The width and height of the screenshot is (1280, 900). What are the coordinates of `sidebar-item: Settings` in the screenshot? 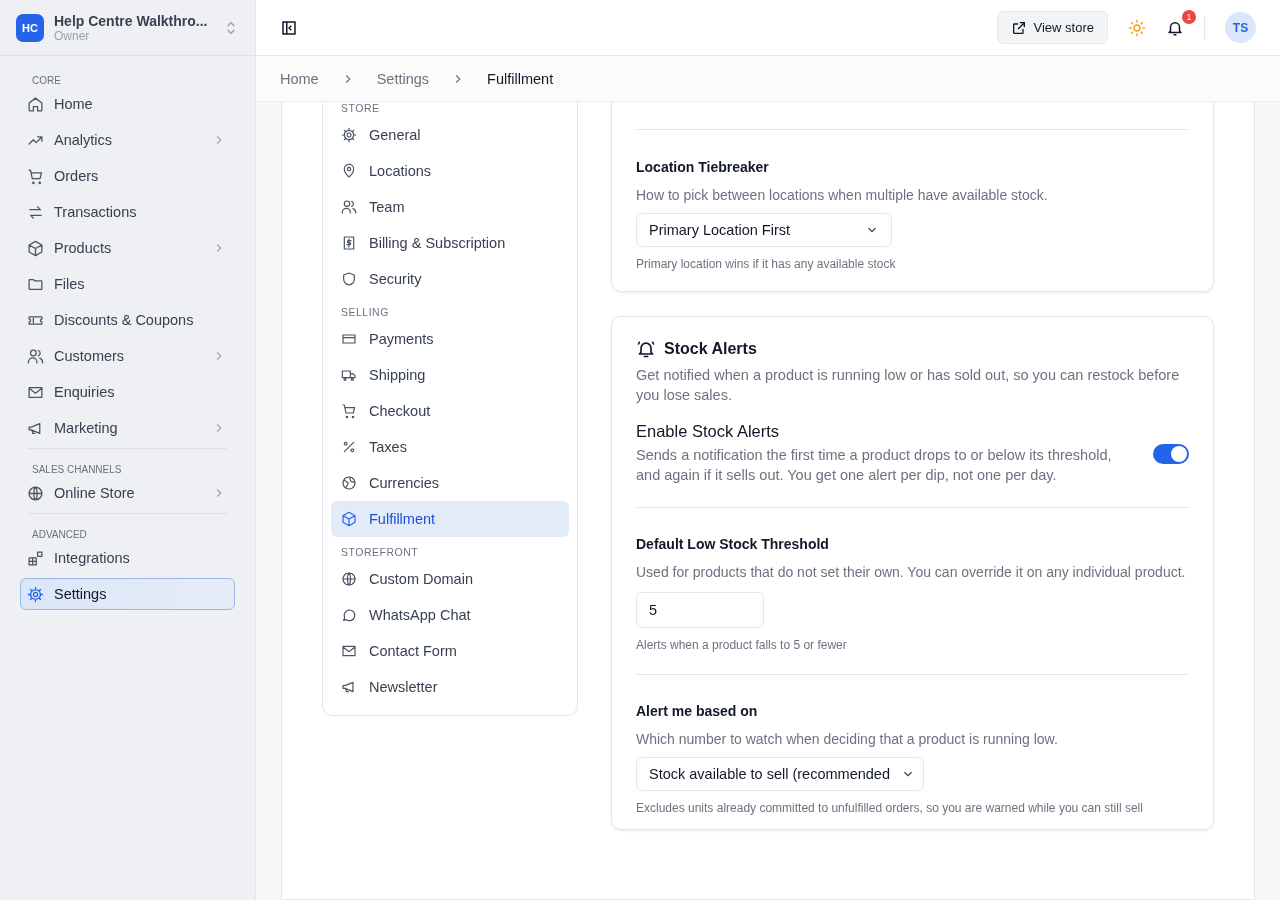 It's located at (127, 594).